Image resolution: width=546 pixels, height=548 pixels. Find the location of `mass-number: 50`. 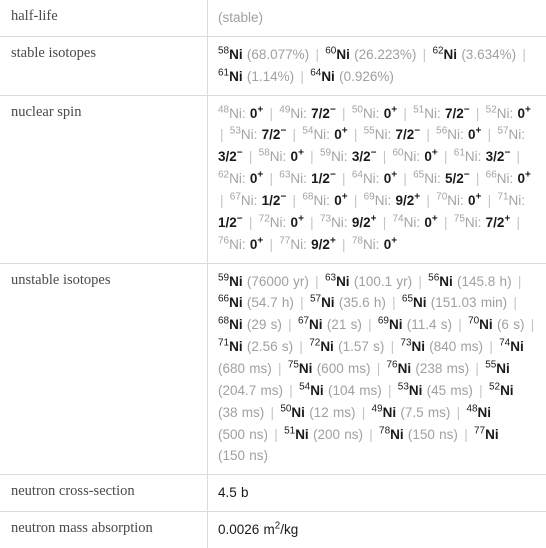

mass-number: 50 is located at coordinates (357, 109).